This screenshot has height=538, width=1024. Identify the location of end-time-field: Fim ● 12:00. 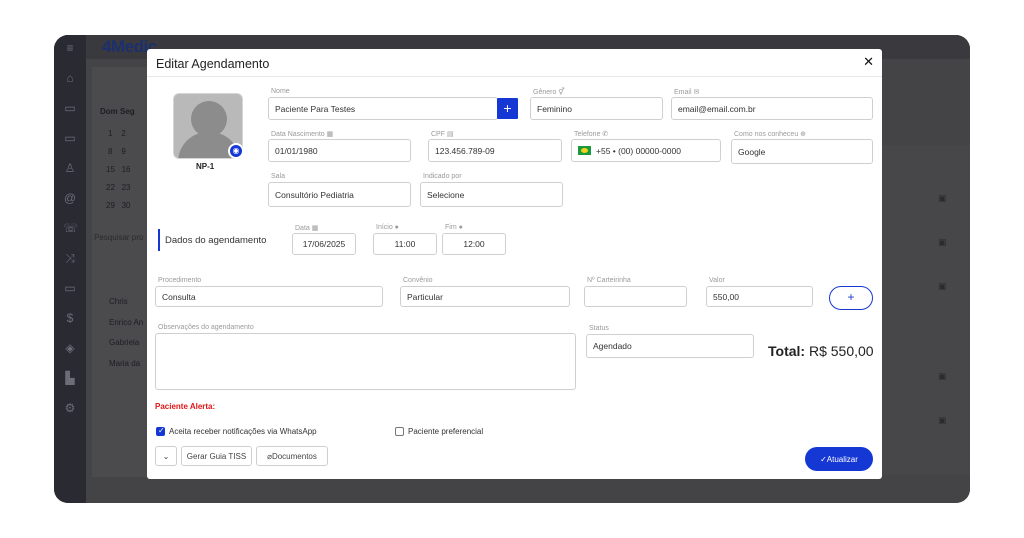
(474, 239).